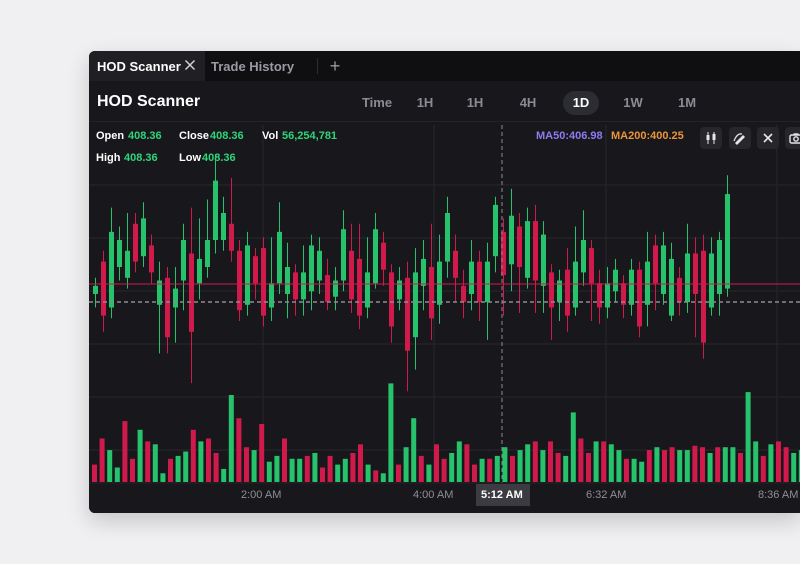 The width and height of the screenshot is (800, 564). I want to click on draw-icon, so click(740, 138).